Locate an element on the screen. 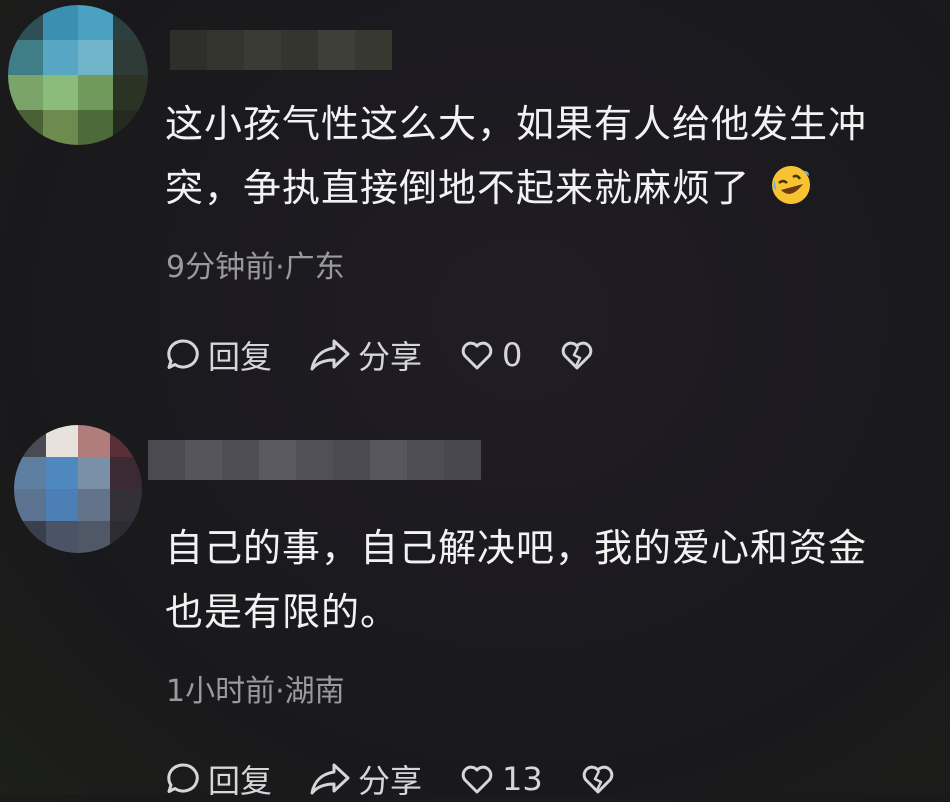  like-count: 13 is located at coordinates (522, 779).